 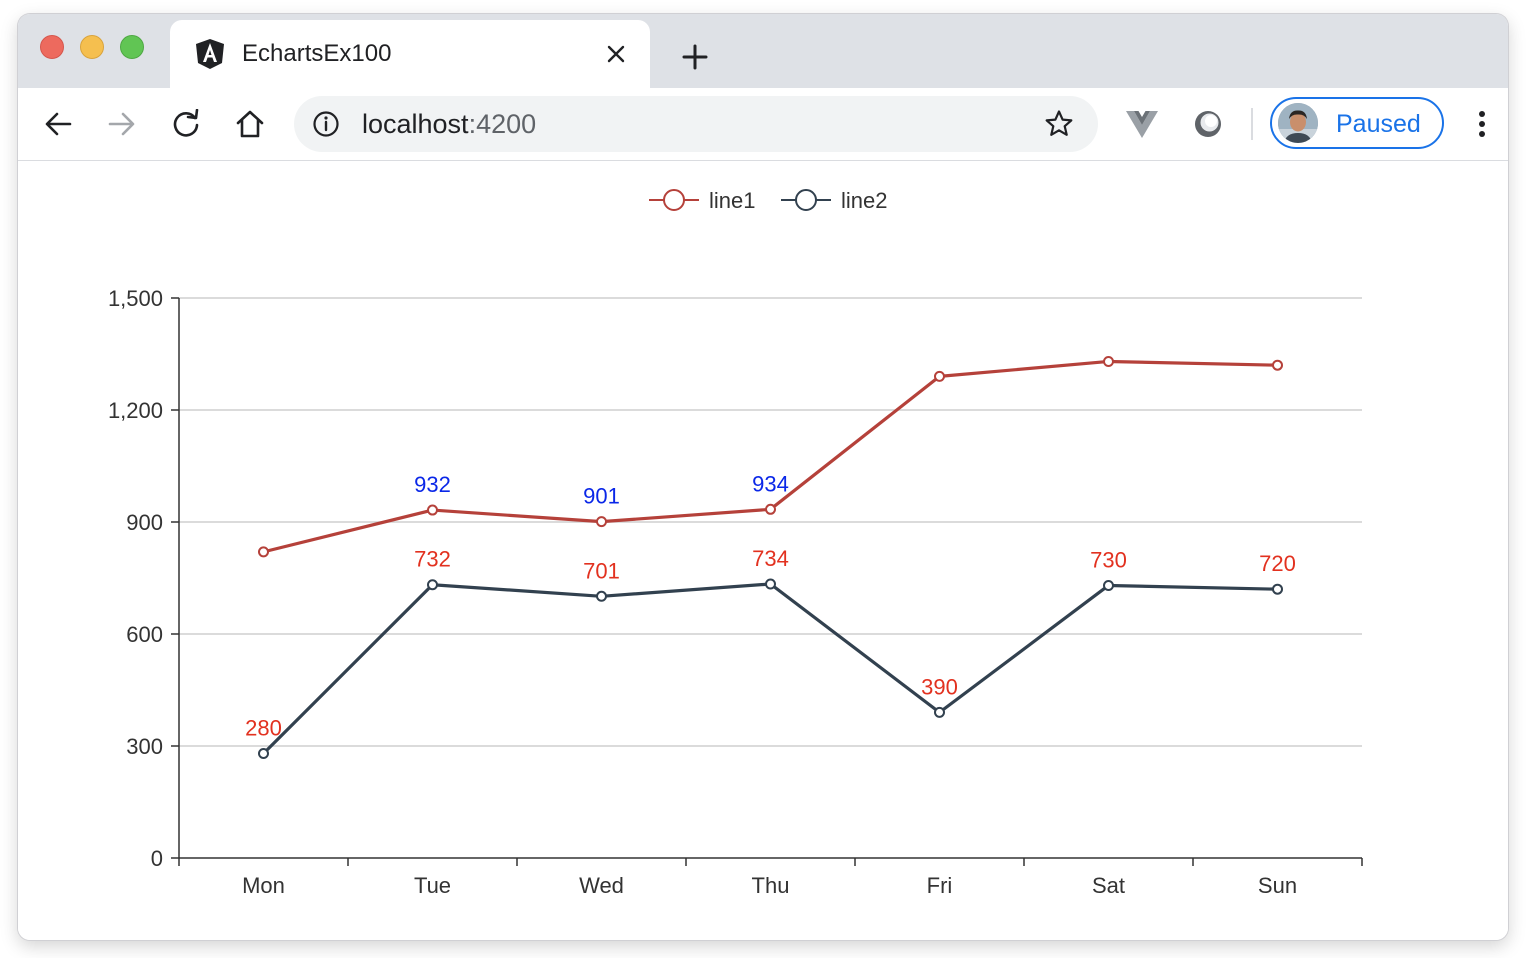 What do you see at coordinates (696, 124) in the screenshot?
I see `address-bar: localhost:4200` at bounding box center [696, 124].